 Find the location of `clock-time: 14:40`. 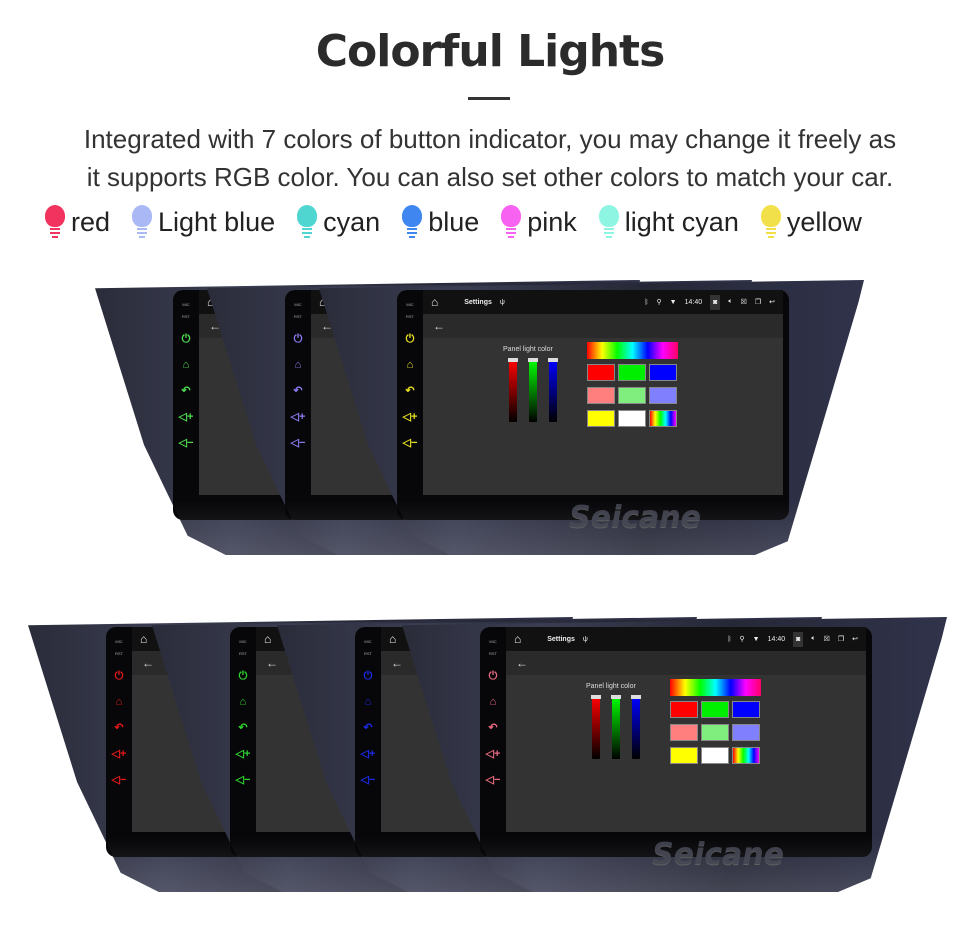

clock-time: 14:40 is located at coordinates (776, 639).